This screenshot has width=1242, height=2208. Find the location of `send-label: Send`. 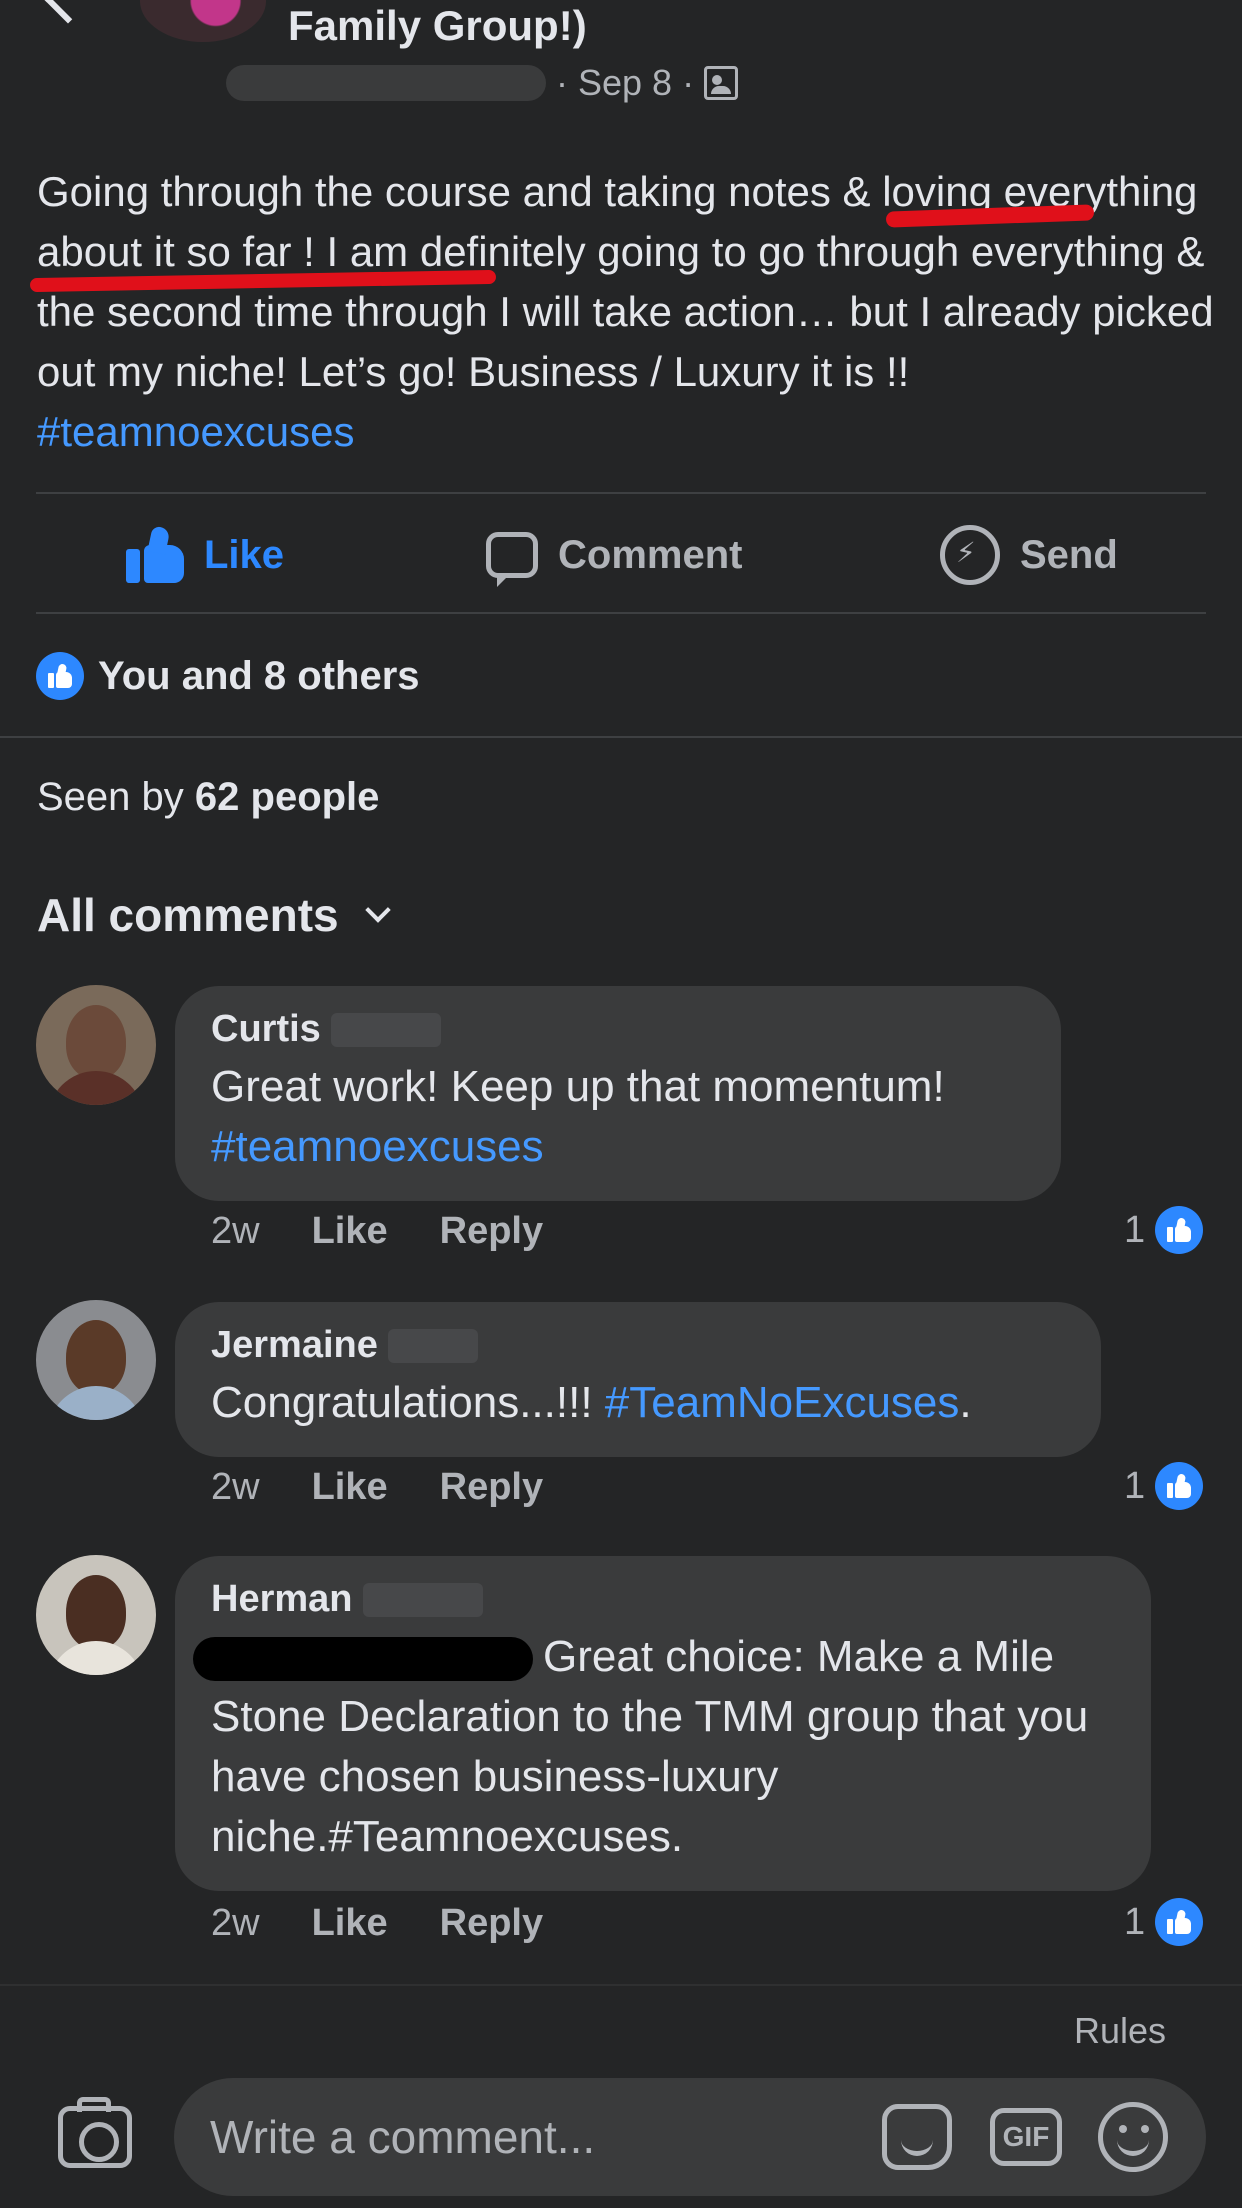

send-label: Send is located at coordinates (1069, 554).